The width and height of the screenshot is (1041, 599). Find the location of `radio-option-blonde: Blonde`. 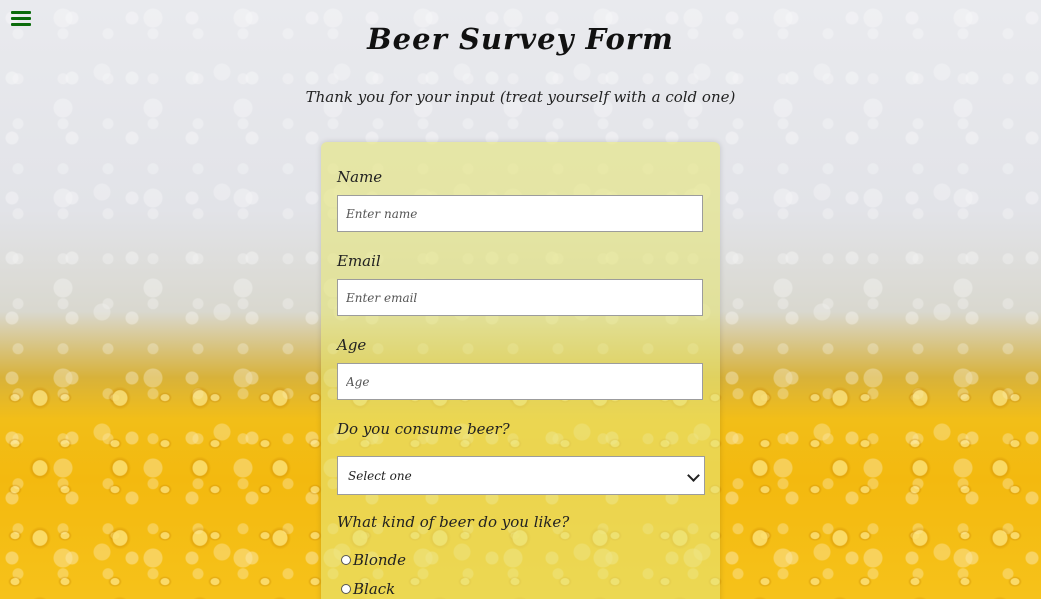

radio-option-blonde: Blonde is located at coordinates (373, 560).